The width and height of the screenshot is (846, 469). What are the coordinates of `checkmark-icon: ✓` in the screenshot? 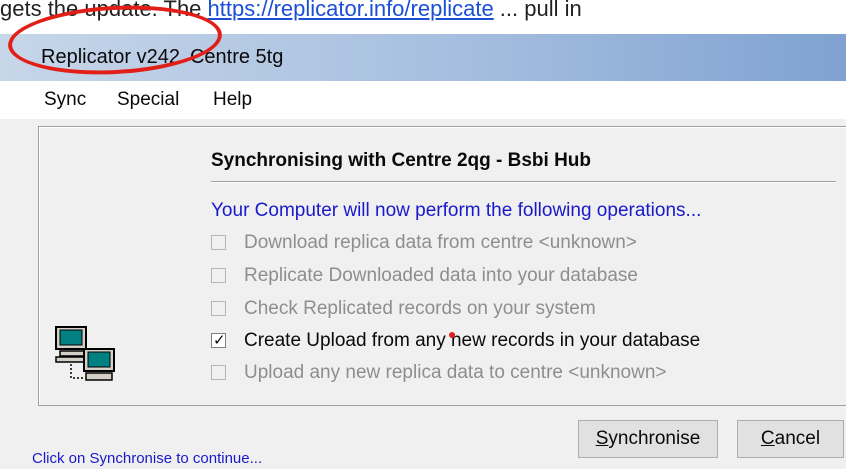 It's located at (219, 340).